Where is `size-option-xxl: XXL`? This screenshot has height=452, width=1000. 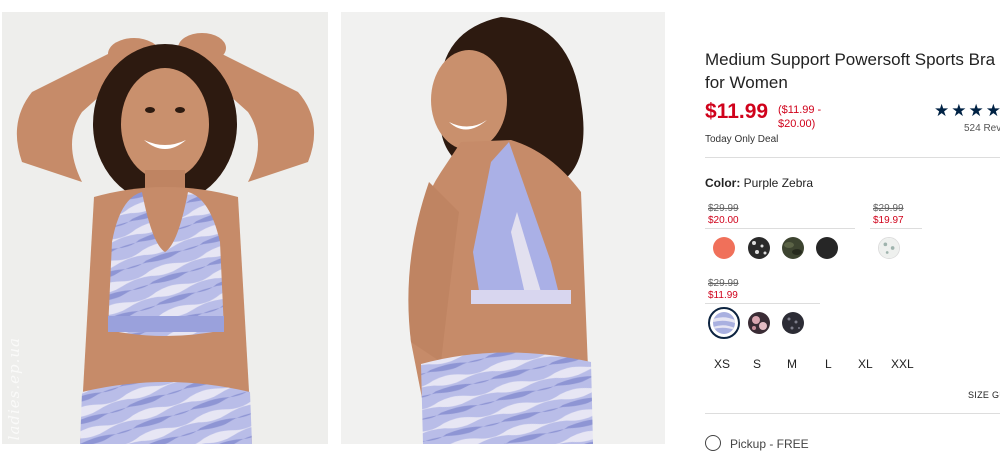
size-option-xxl: XXL is located at coordinates (902, 364).